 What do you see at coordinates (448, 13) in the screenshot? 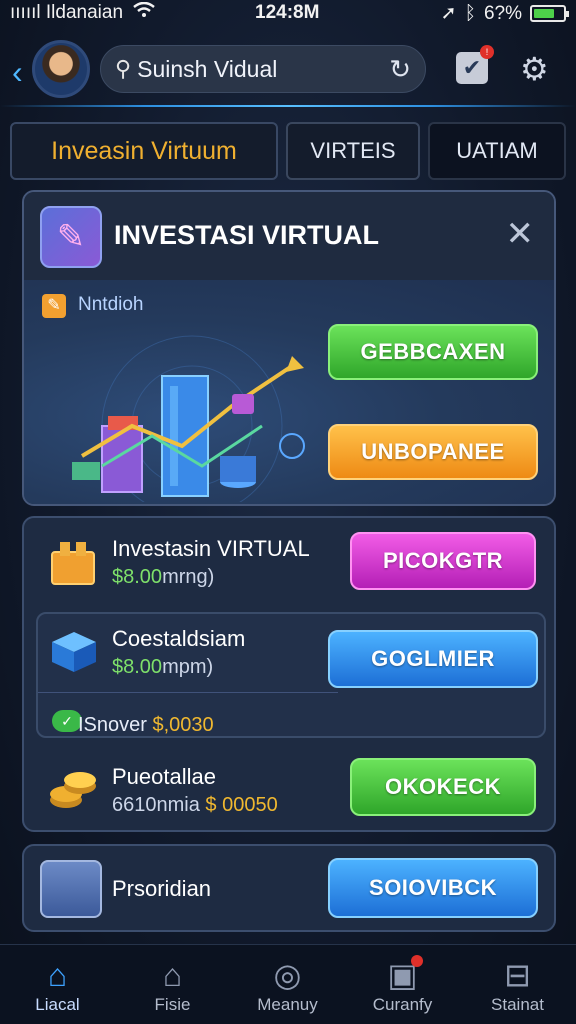
I see `location-icon: ➚` at bounding box center [448, 13].